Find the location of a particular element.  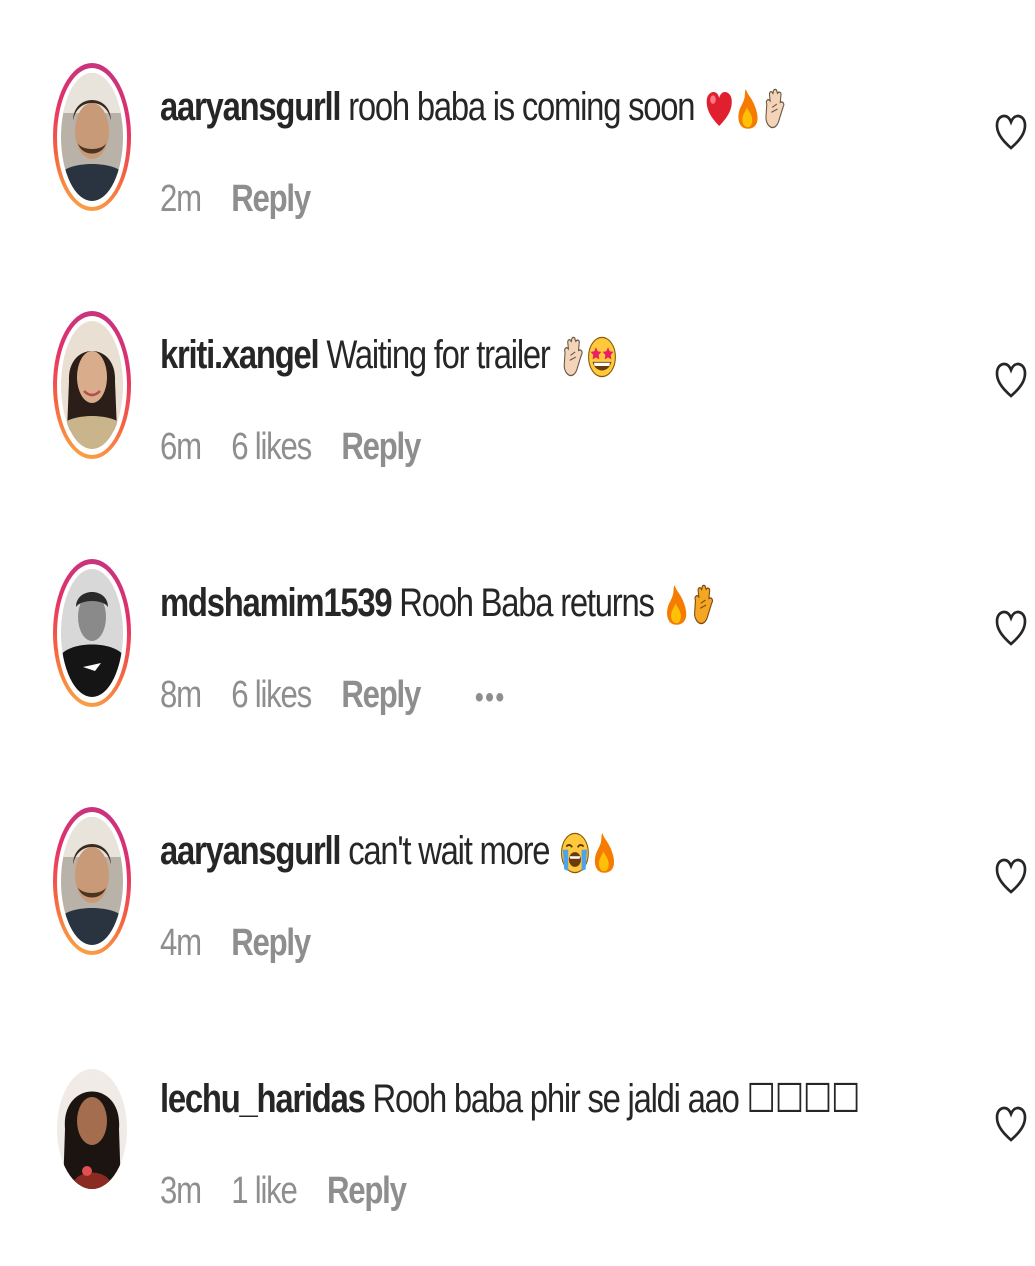

comment-meta: 4m Reply is located at coordinates (246, 943).